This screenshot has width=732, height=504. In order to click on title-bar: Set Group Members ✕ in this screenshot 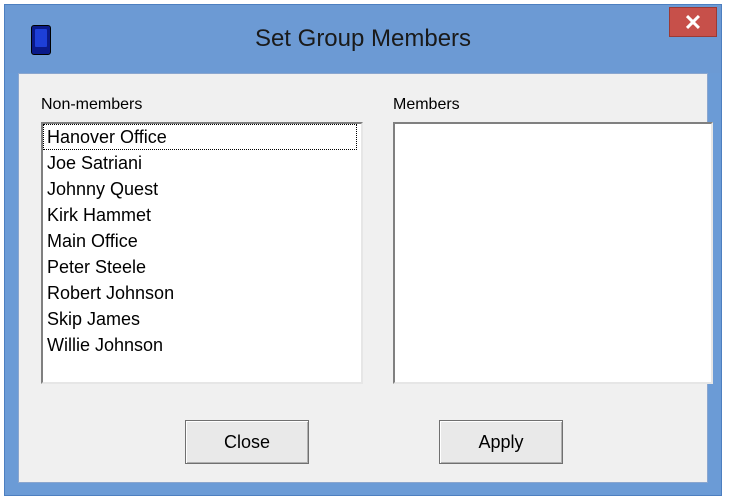, I will do `click(363, 39)`.